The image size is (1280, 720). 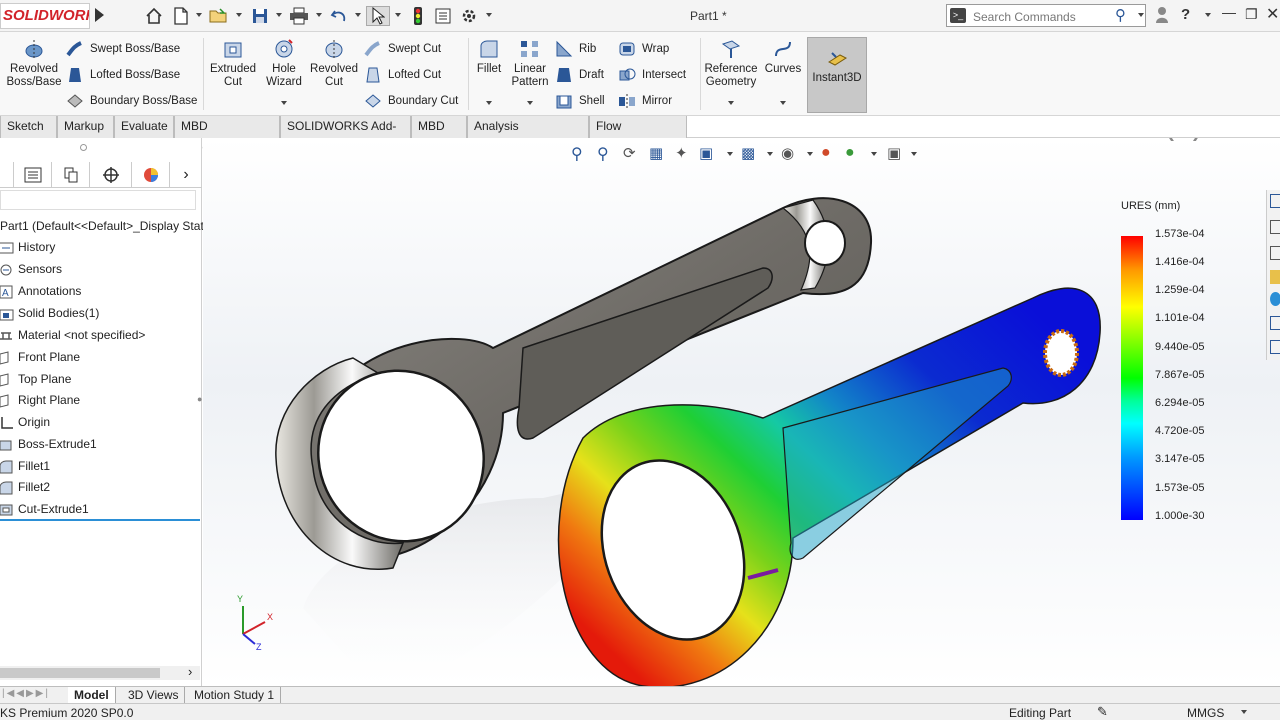 What do you see at coordinates (1185, 14) in the screenshot?
I see `help-icon: ?` at bounding box center [1185, 14].